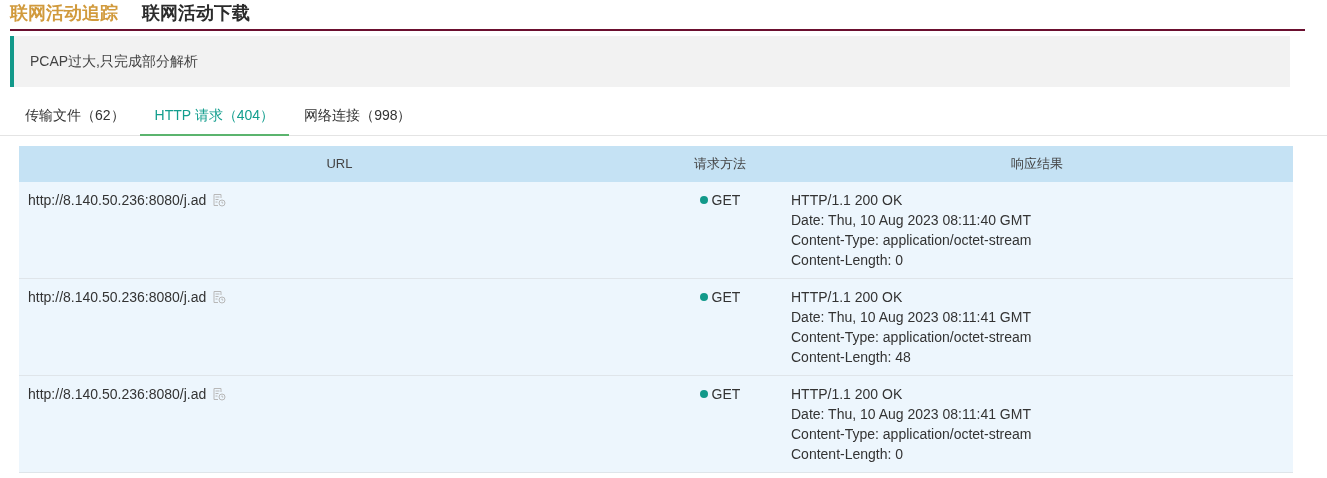 This screenshot has width=1327, height=478. Describe the element at coordinates (75, 116) in the screenshot. I see `tab: 传输文件（62）` at that location.